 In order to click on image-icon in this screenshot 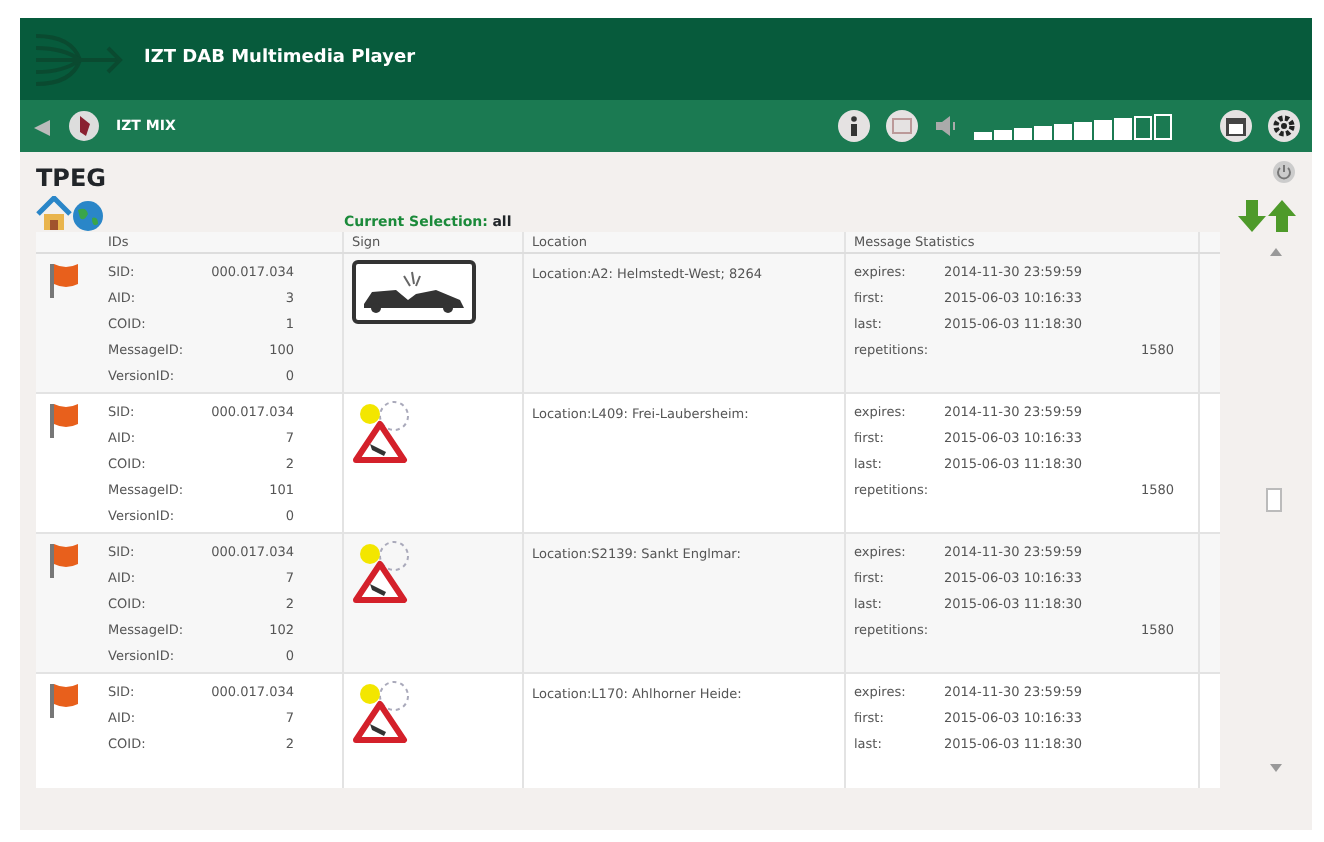, I will do `click(902, 126)`.